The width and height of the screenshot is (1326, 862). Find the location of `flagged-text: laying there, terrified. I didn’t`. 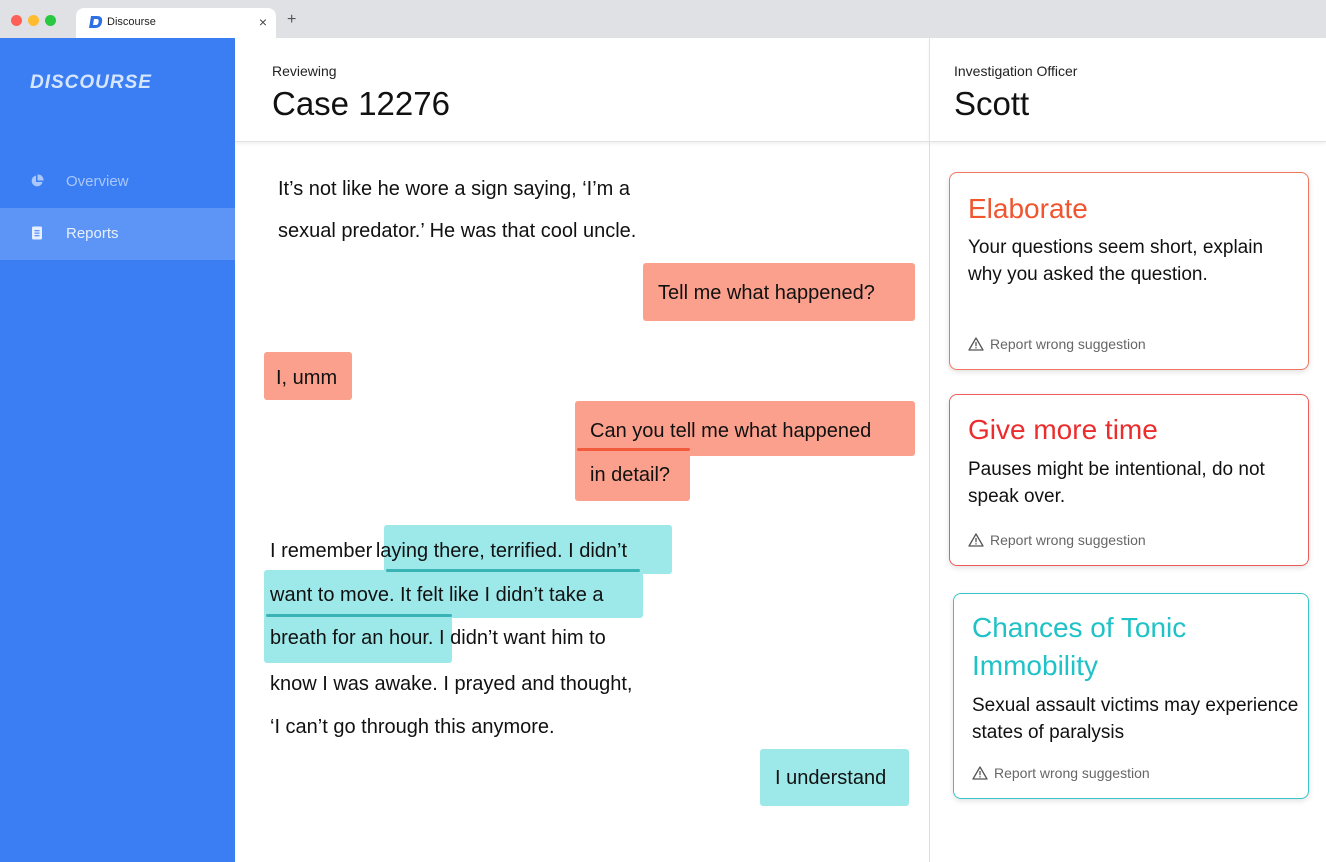

flagged-text: laying there, terrified. I didn’t is located at coordinates (501, 551).